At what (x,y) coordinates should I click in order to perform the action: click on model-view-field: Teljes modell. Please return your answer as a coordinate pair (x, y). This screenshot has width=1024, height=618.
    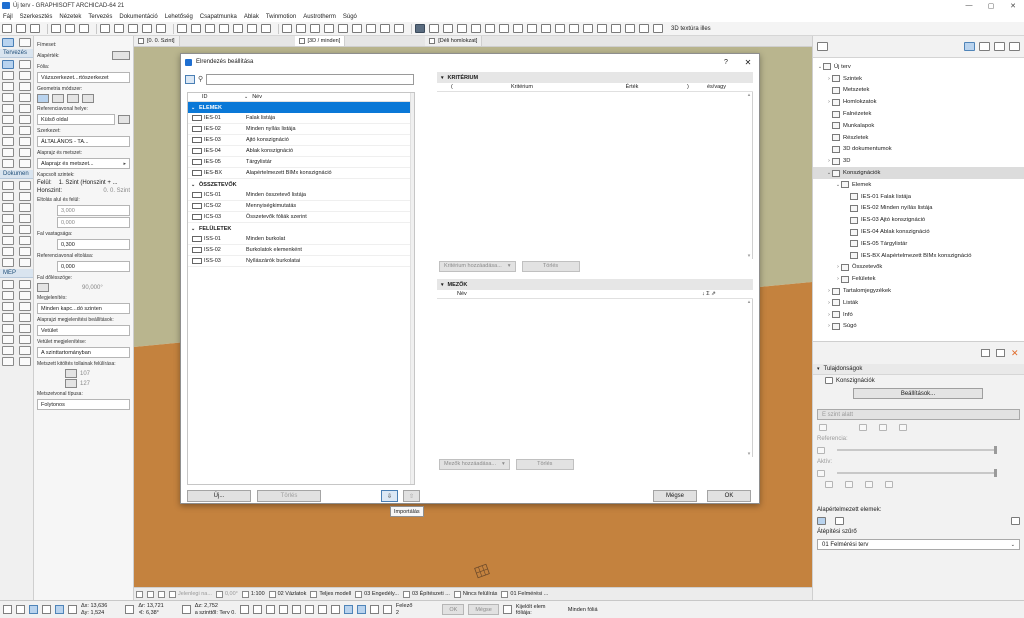
    Looking at the image, I should click on (330, 594).